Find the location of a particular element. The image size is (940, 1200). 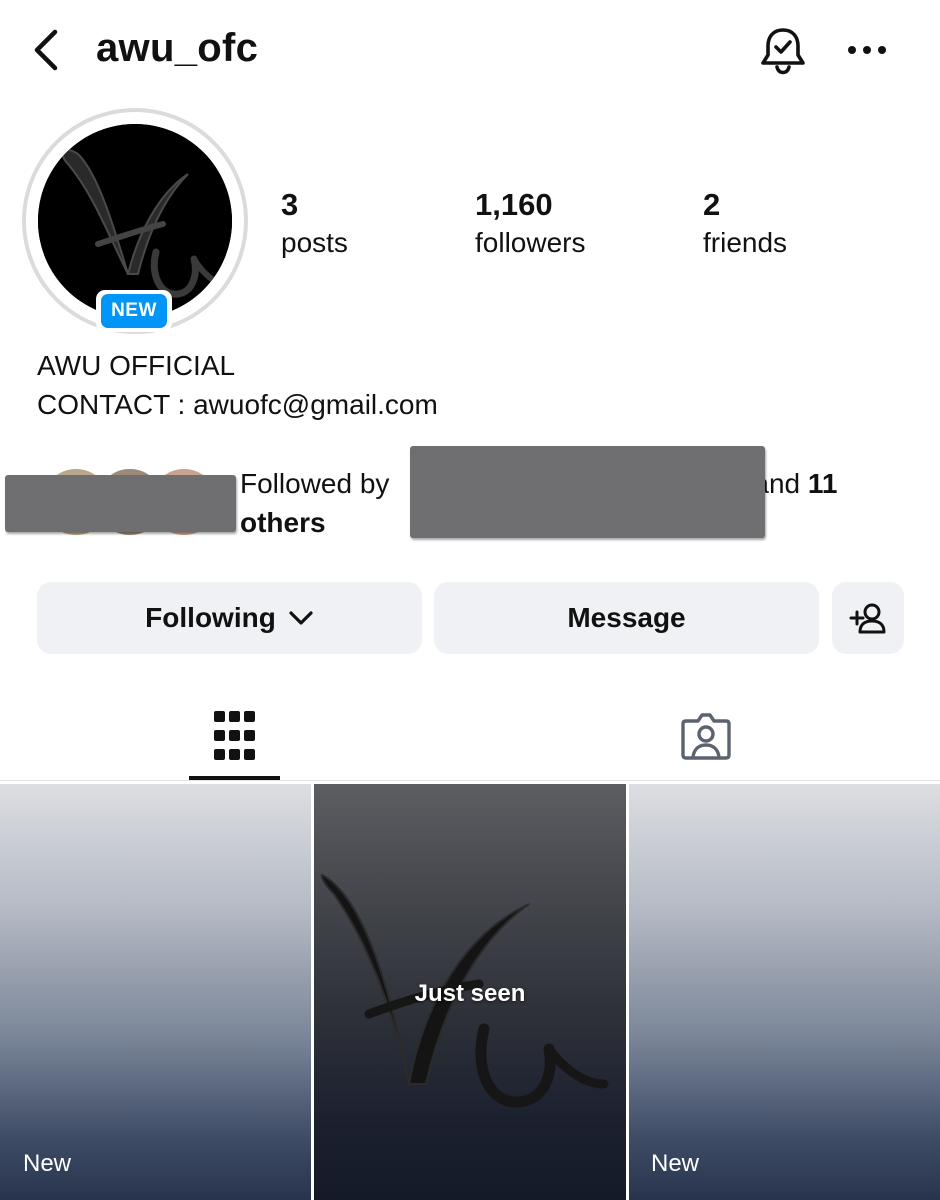

message-label: Message is located at coordinates (626, 617).